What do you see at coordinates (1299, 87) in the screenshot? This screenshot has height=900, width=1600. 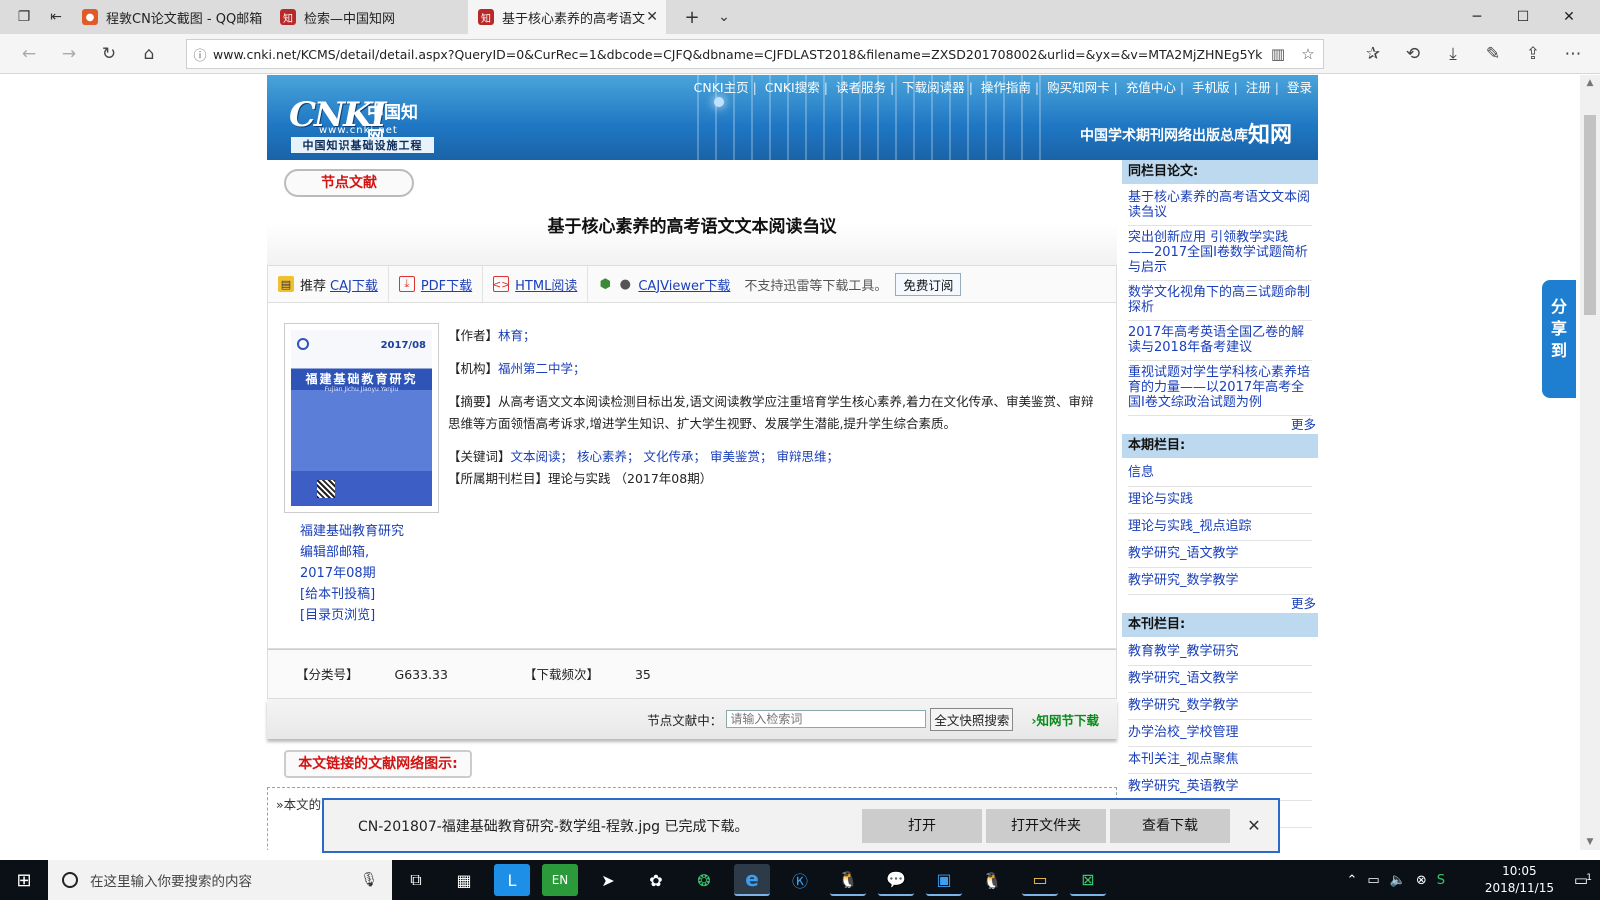 I see `nav-login: 登录` at bounding box center [1299, 87].